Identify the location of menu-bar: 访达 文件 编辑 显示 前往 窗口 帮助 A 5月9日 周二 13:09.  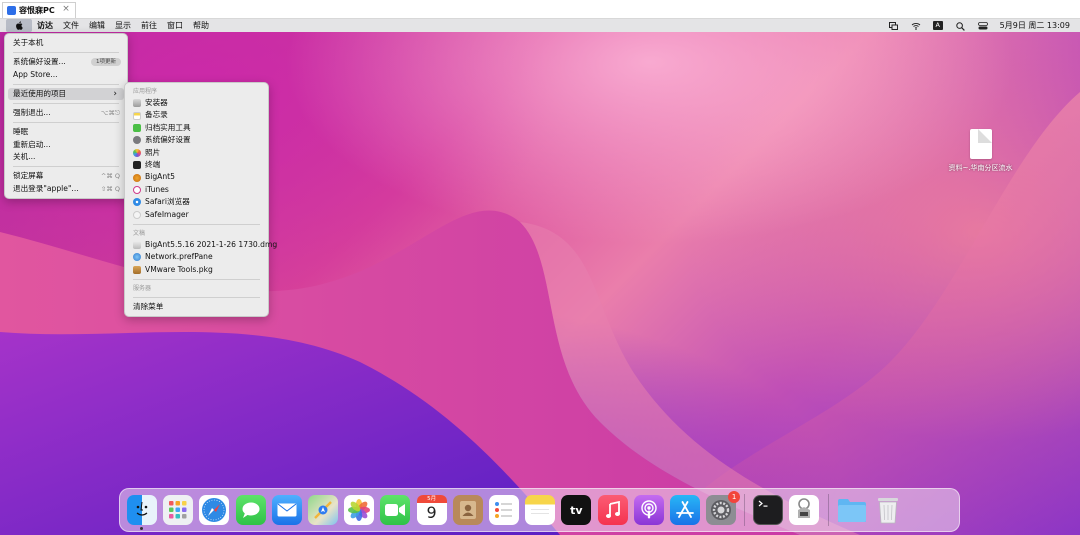
(540, 25).